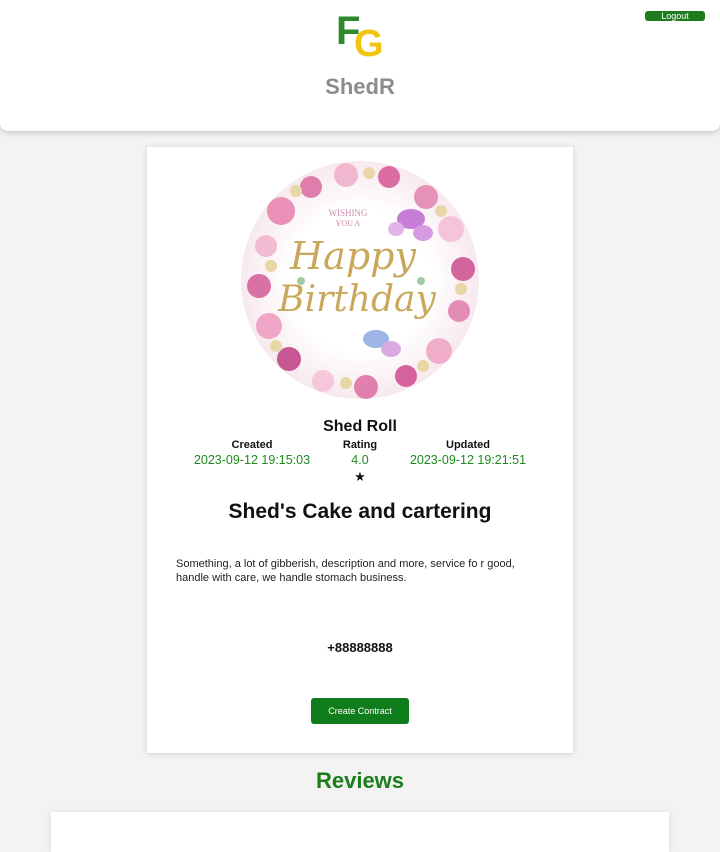  Describe the element at coordinates (360, 445) in the screenshot. I see `rating-label: Rating` at that location.